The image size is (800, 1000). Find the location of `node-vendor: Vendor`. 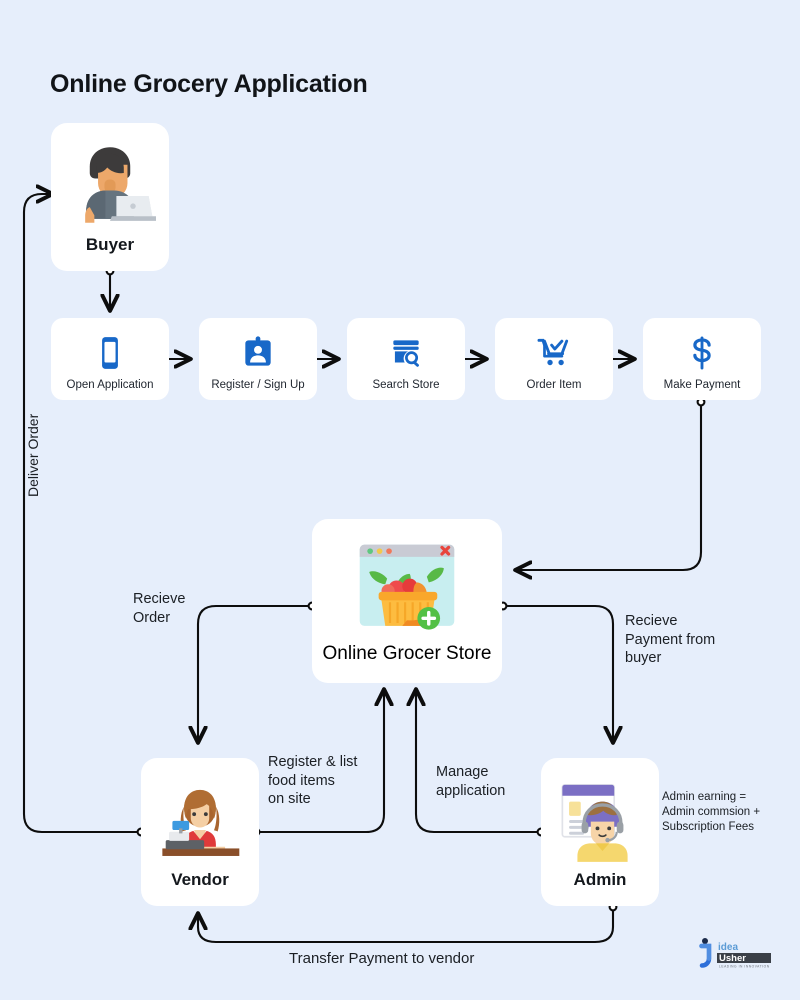

node-vendor: Vendor is located at coordinates (200, 832).